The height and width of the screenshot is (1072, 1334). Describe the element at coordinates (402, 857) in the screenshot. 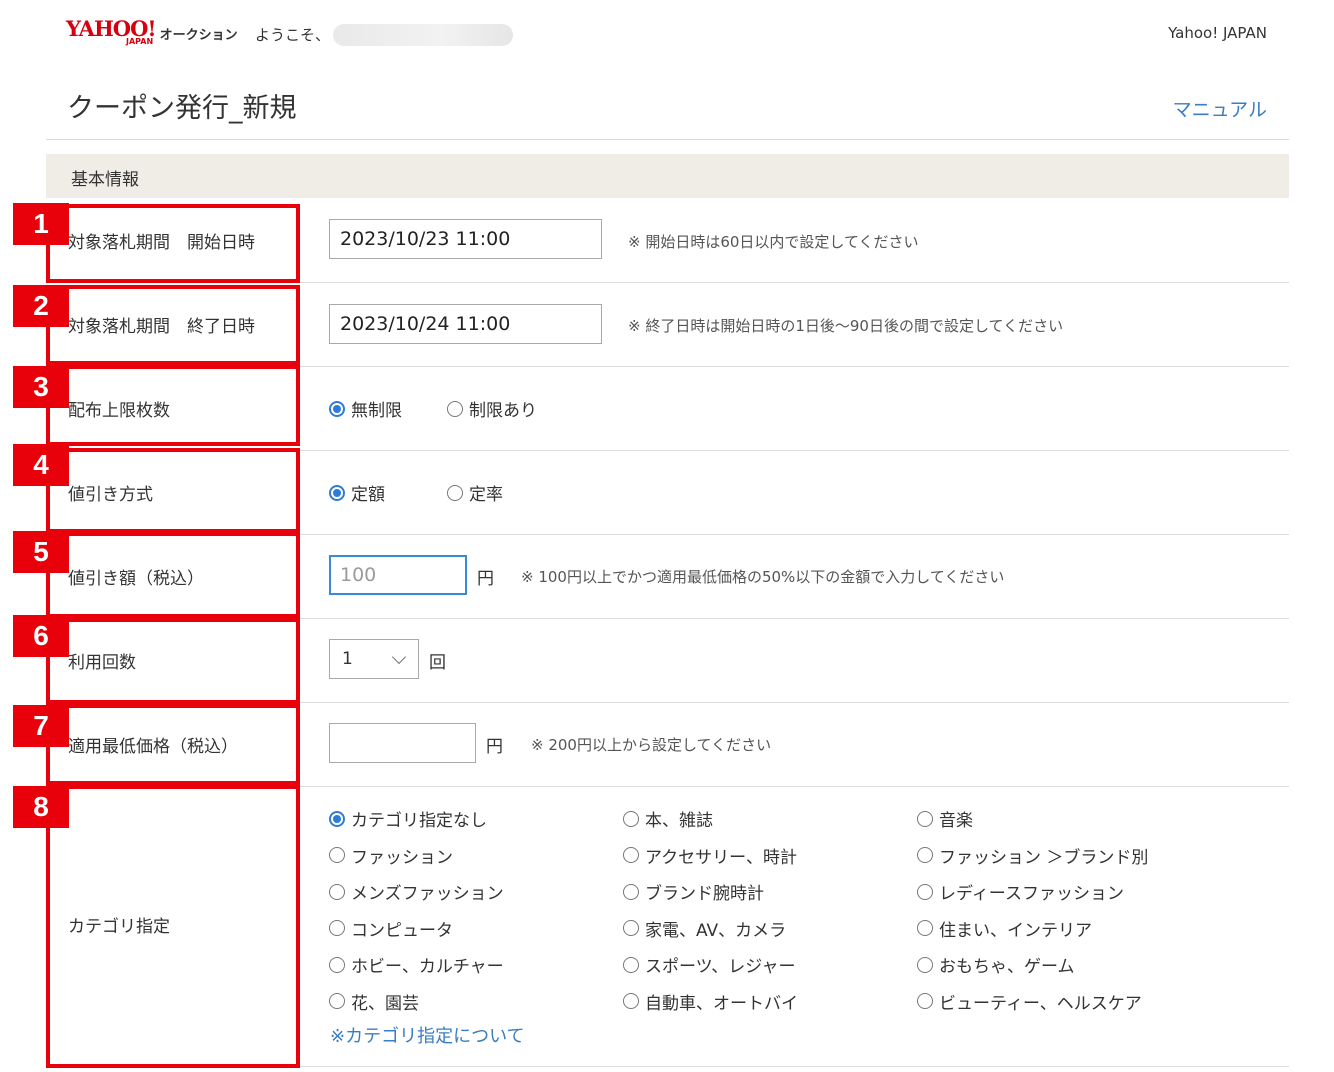

I see `category-option-label: ファッション` at that location.